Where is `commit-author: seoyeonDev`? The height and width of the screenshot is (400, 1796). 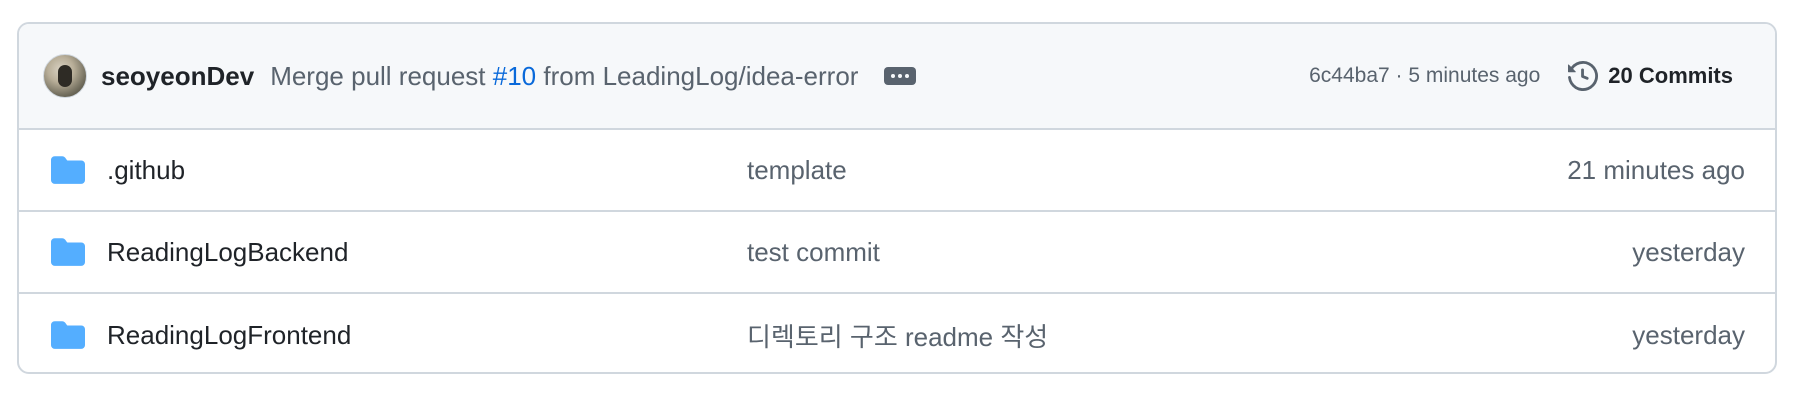 commit-author: seoyeonDev is located at coordinates (177, 76).